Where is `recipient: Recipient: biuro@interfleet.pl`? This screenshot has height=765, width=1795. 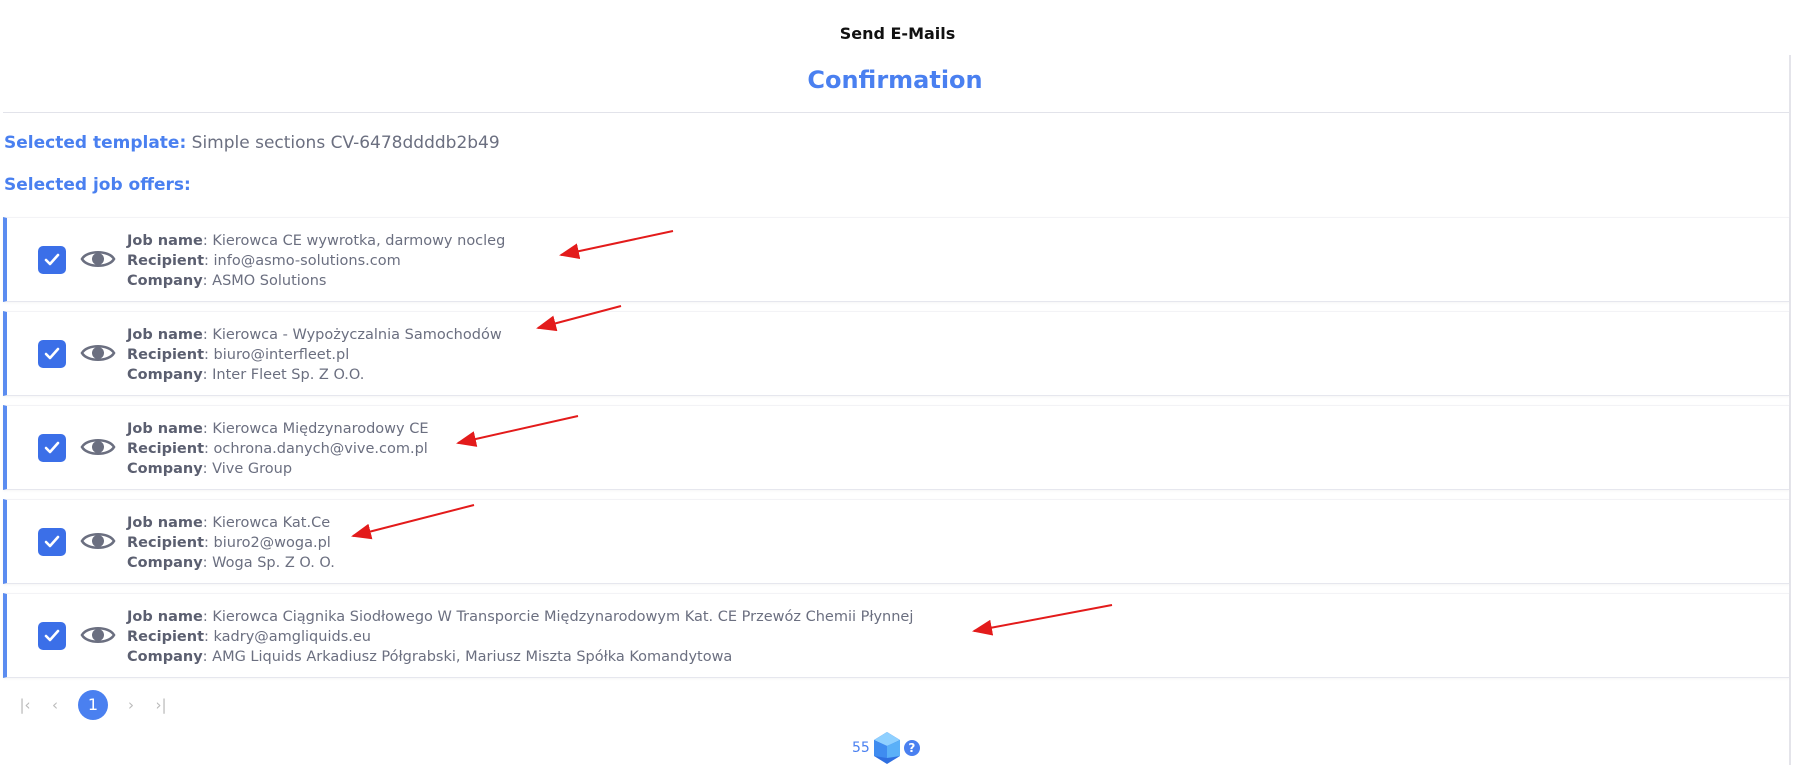
recipient: Recipient: biuro@interfleet.pl is located at coordinates (238, 355).